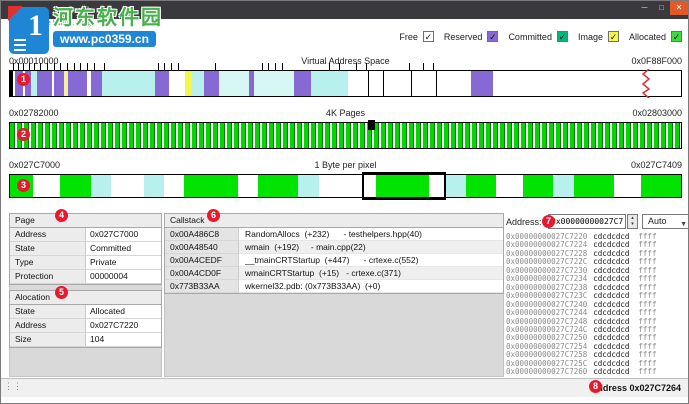 The height and width of the screenshot is (404, 689). I want to click on row-label: Protection, so click(48, 276).